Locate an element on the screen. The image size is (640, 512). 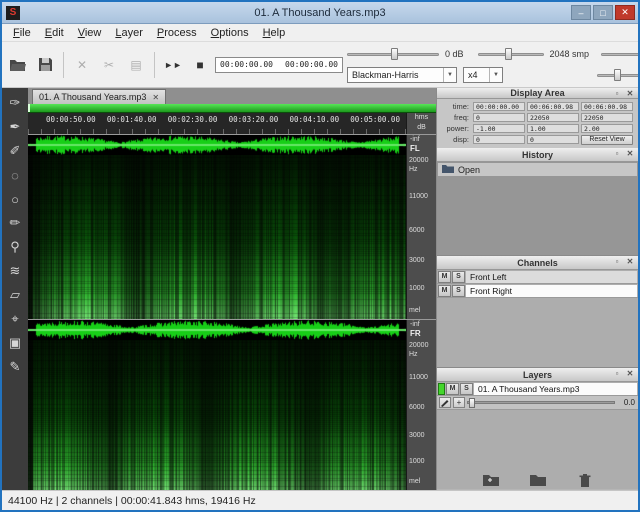
history-header: History ▫ ✕ is located at coordinates (537, 155).